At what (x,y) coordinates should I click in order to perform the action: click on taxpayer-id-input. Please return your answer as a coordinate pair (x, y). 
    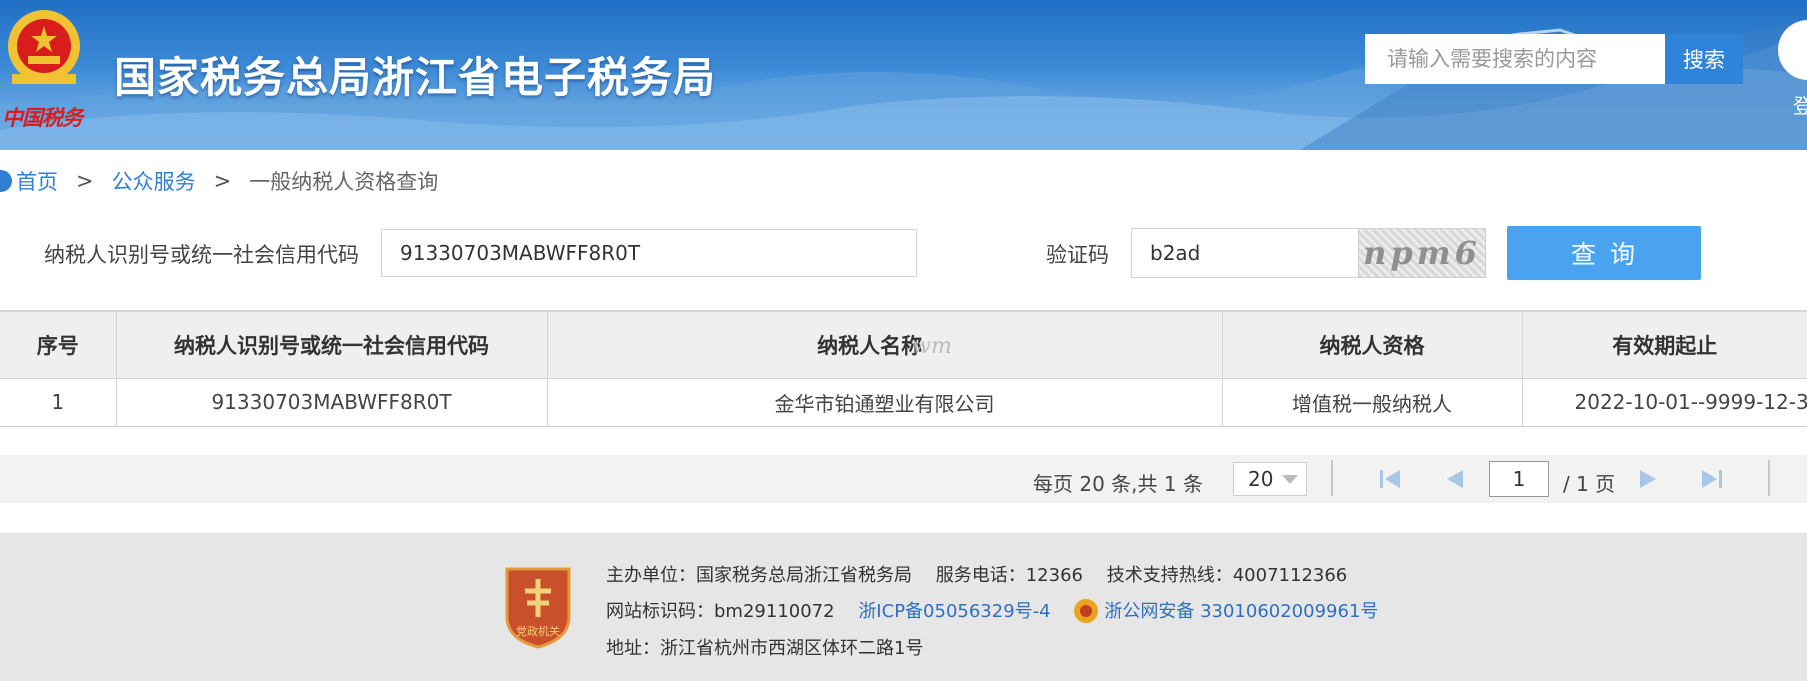
    Looking at the image, I should click on (649, 253).